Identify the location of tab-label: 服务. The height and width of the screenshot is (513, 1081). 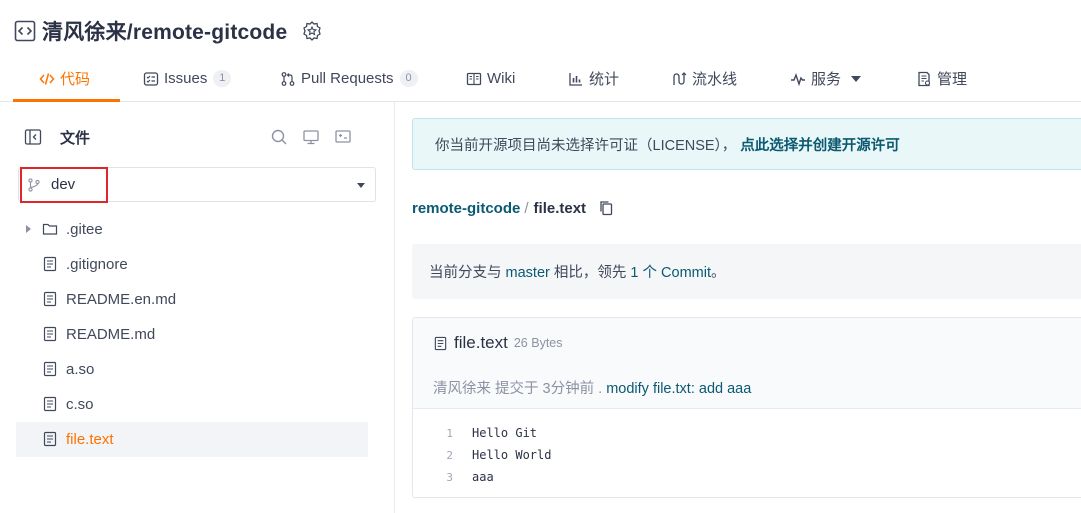
(826, 79).